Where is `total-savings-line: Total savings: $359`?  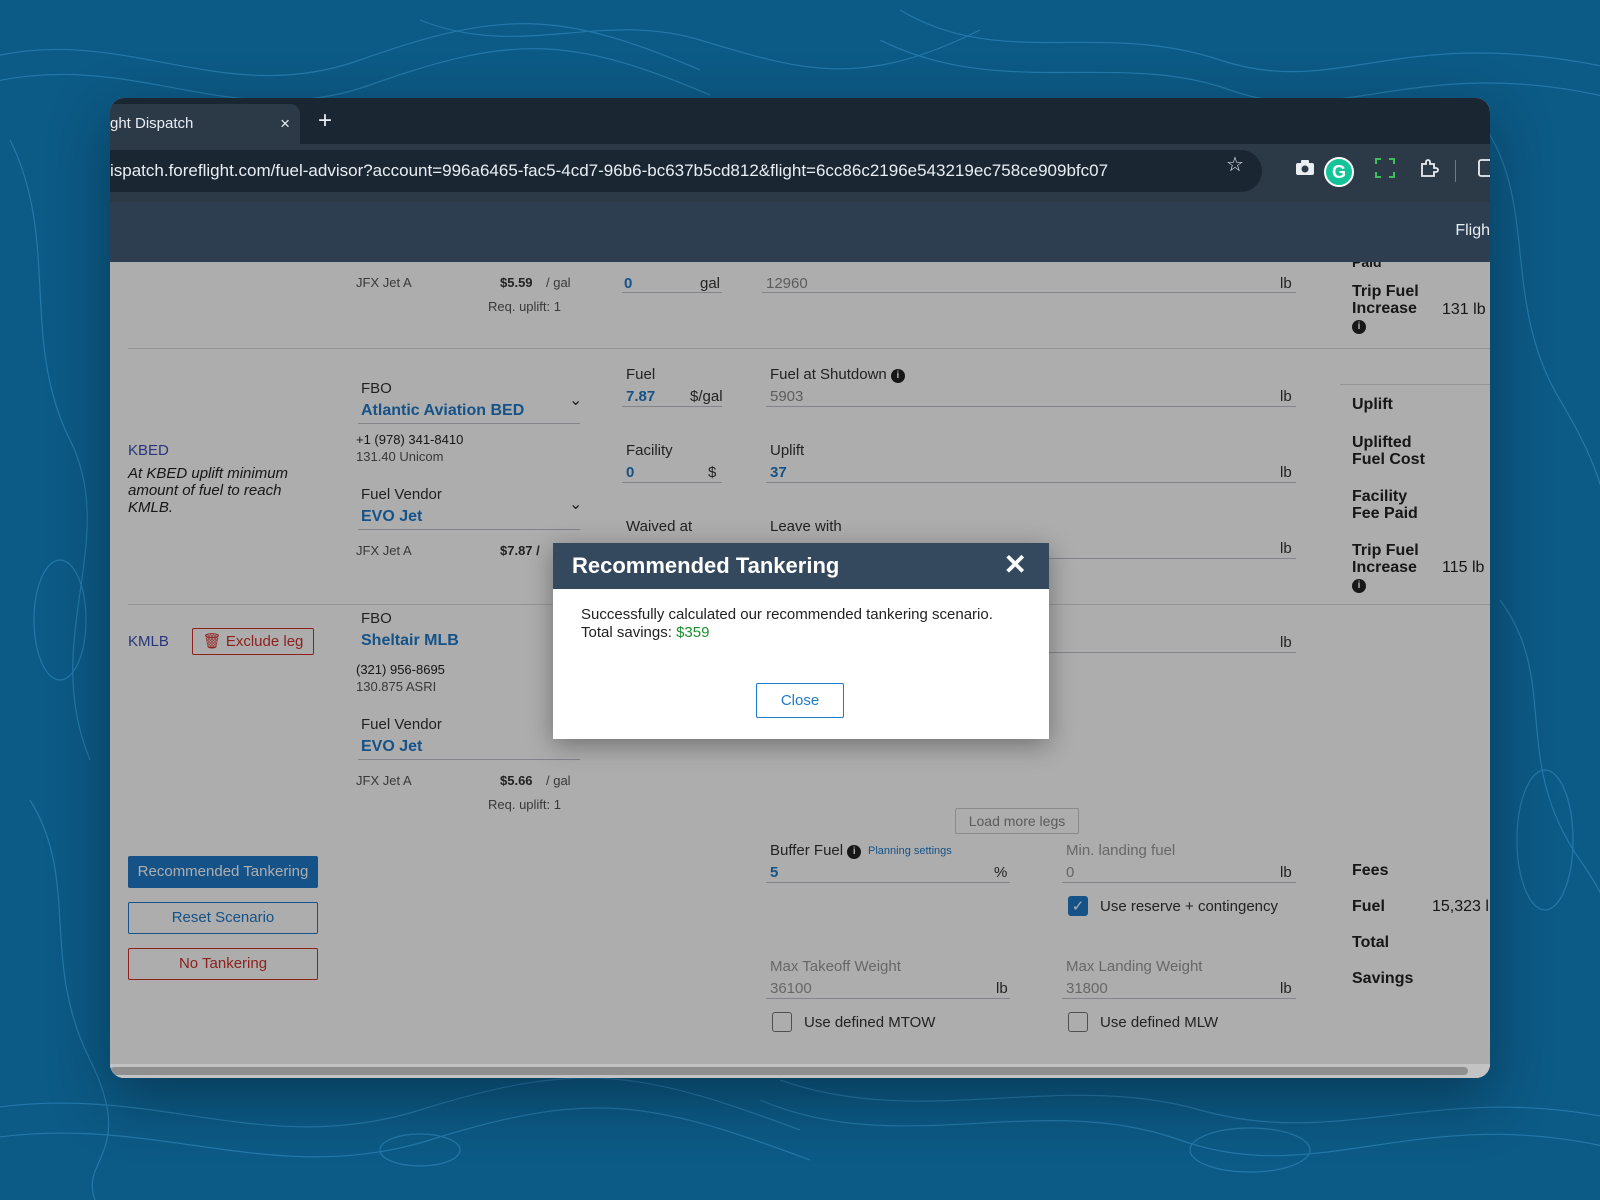 total-savings-line: Total savings: $359 is located at coordinates (787, 633).